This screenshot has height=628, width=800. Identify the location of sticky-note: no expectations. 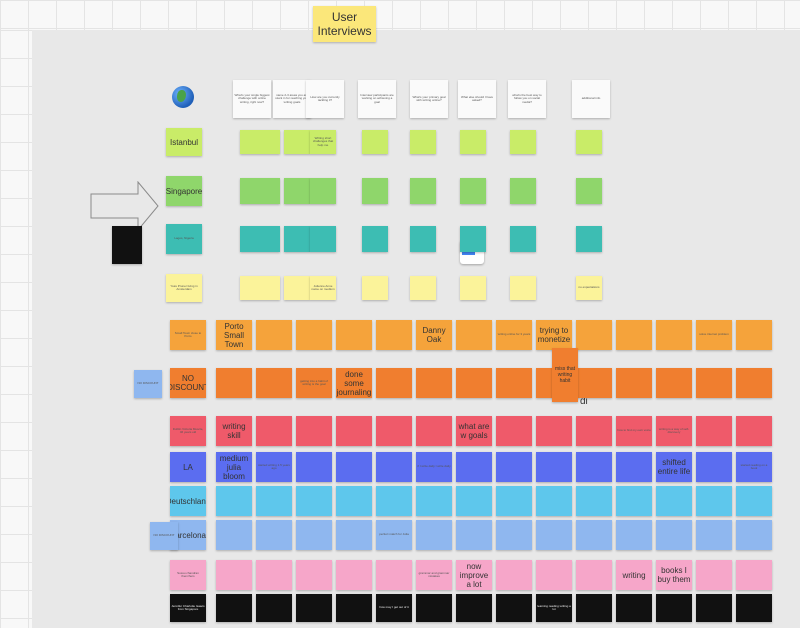
(589, 288).